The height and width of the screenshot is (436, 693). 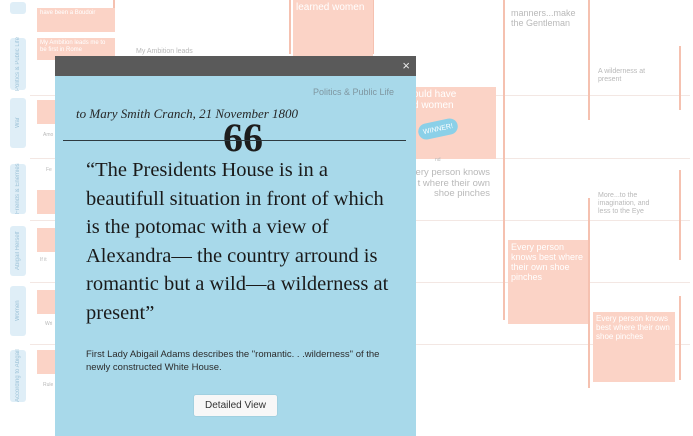 I want to click on quote-card: learned women, so click(x=333, y=29).